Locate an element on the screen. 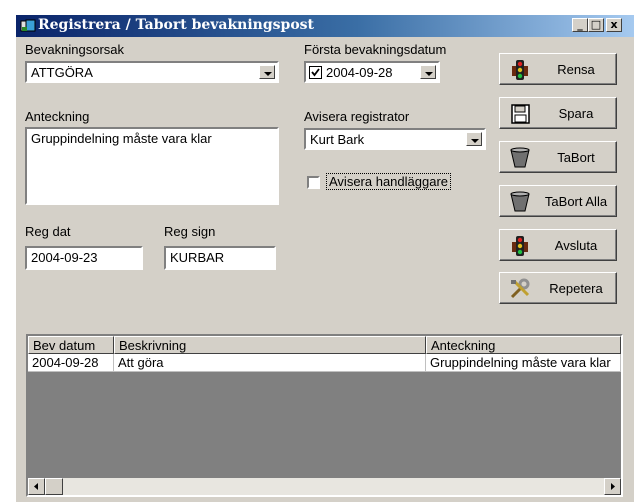 This screenshot has width=634, height=502. table-cell: Gruppindelning måste vara klar is located at coordinates (523, 363).